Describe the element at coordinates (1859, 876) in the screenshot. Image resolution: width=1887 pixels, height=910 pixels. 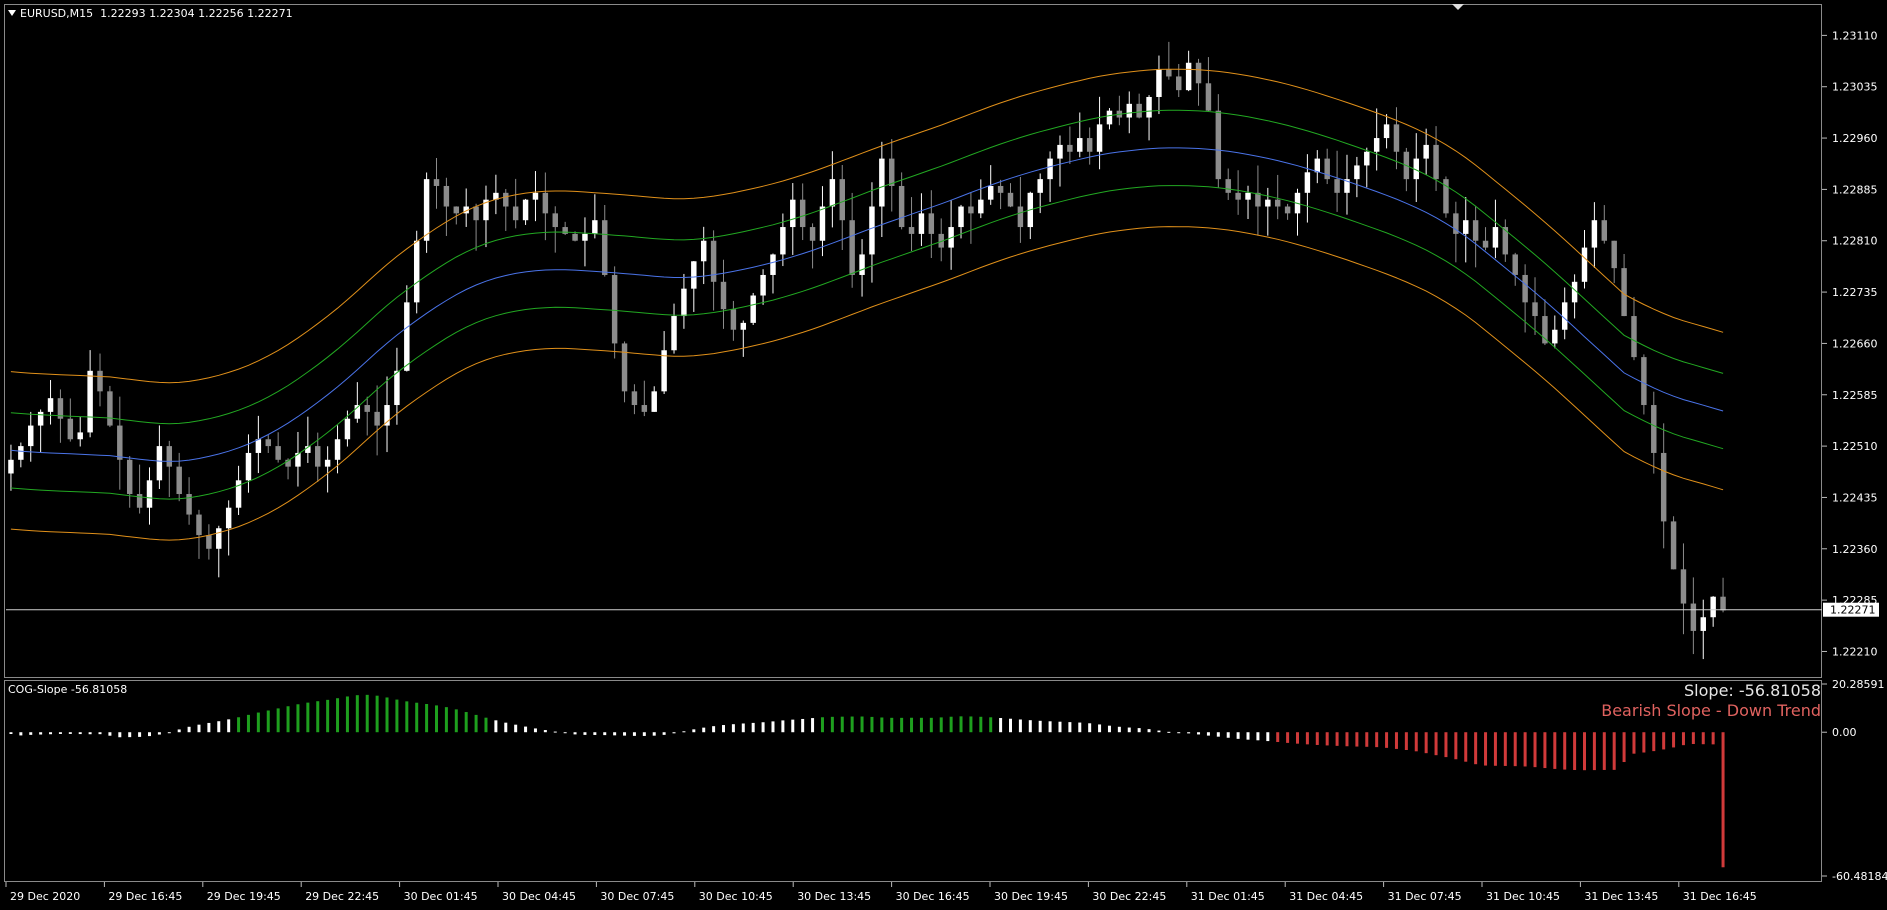
I see `indicator-tick-label: -60.48184` at that location.